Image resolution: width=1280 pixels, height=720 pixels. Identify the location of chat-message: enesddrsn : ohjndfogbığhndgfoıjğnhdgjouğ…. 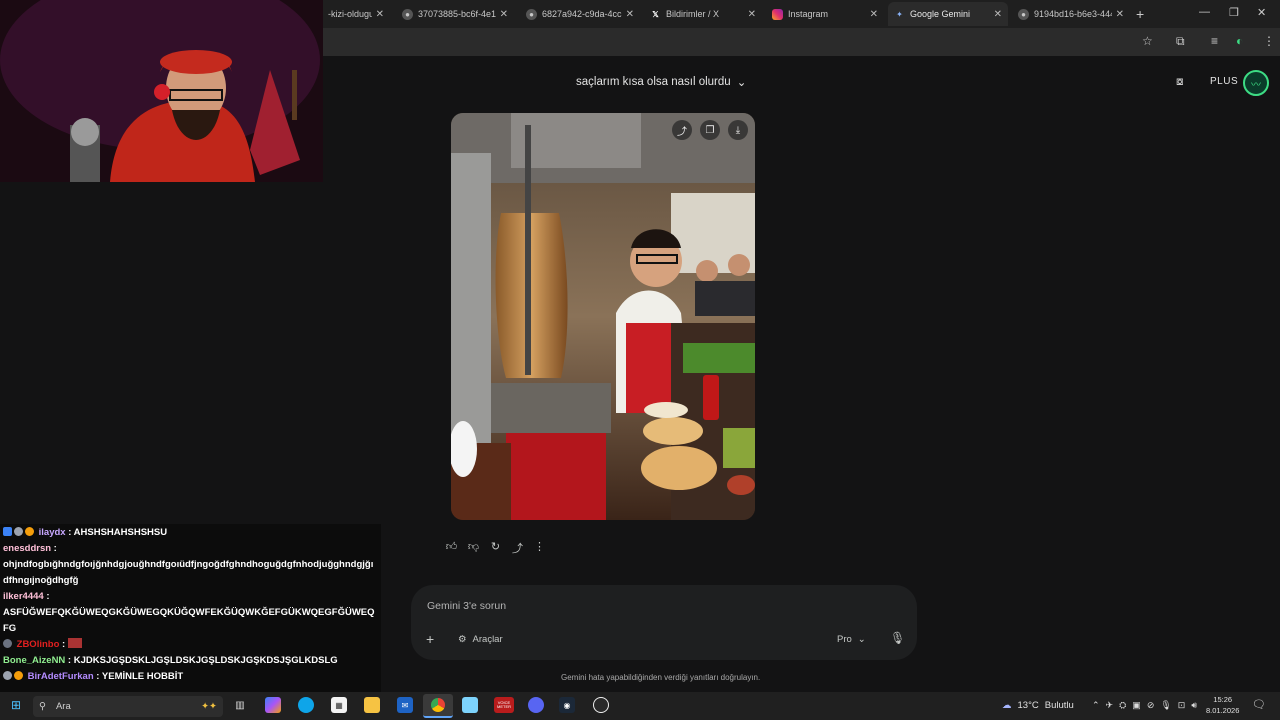
(188, 564).